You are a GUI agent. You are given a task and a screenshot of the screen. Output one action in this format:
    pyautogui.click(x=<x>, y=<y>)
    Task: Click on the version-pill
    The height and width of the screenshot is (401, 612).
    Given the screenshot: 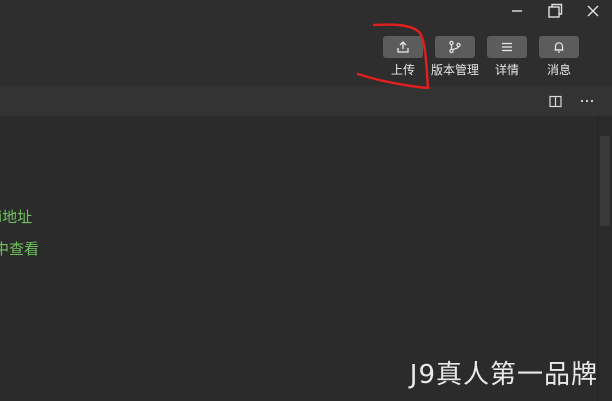 What is the action you would take?
    pyautogui.click(x=455, y=47)
    